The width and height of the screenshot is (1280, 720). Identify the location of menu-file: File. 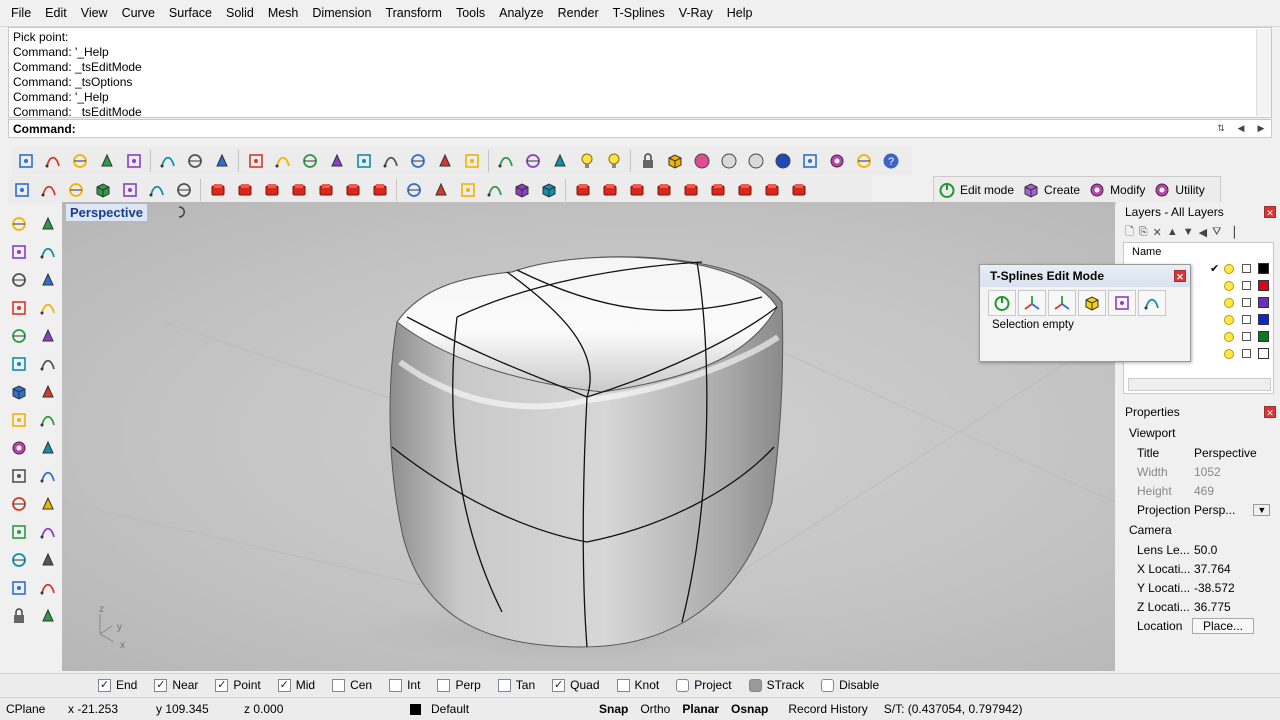
(21, 13).